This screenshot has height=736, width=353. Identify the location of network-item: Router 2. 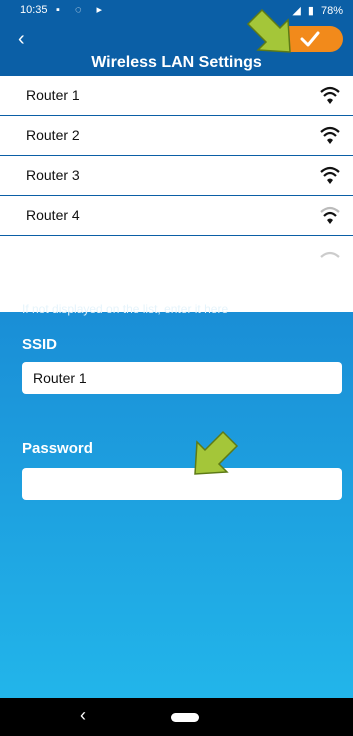
(176, 136).